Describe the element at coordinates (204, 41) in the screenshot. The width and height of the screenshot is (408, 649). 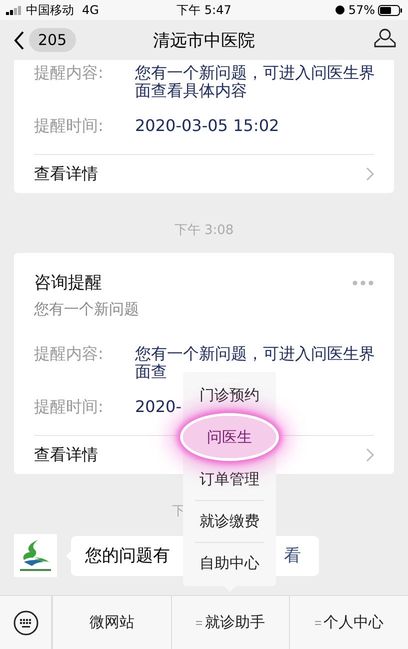
I see `window-title: 清远市中医院` at that location.